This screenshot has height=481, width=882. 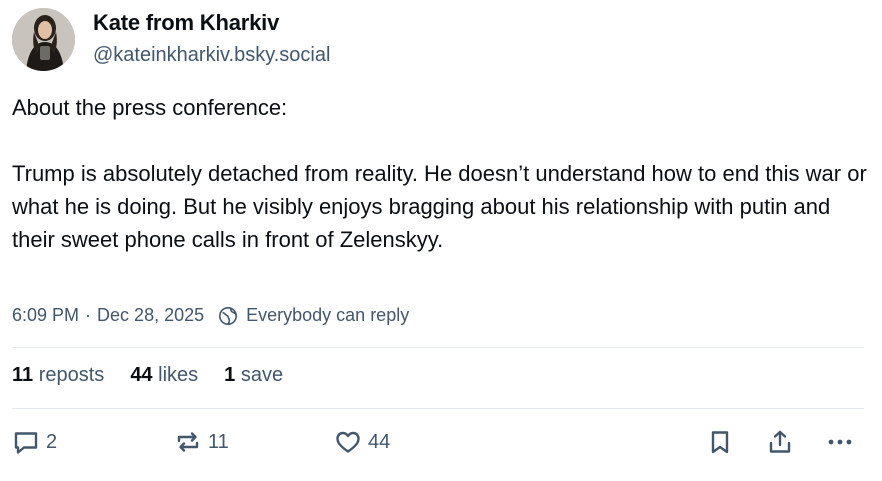 I want to click on reply-button: 2, so click(x=34, y=442).